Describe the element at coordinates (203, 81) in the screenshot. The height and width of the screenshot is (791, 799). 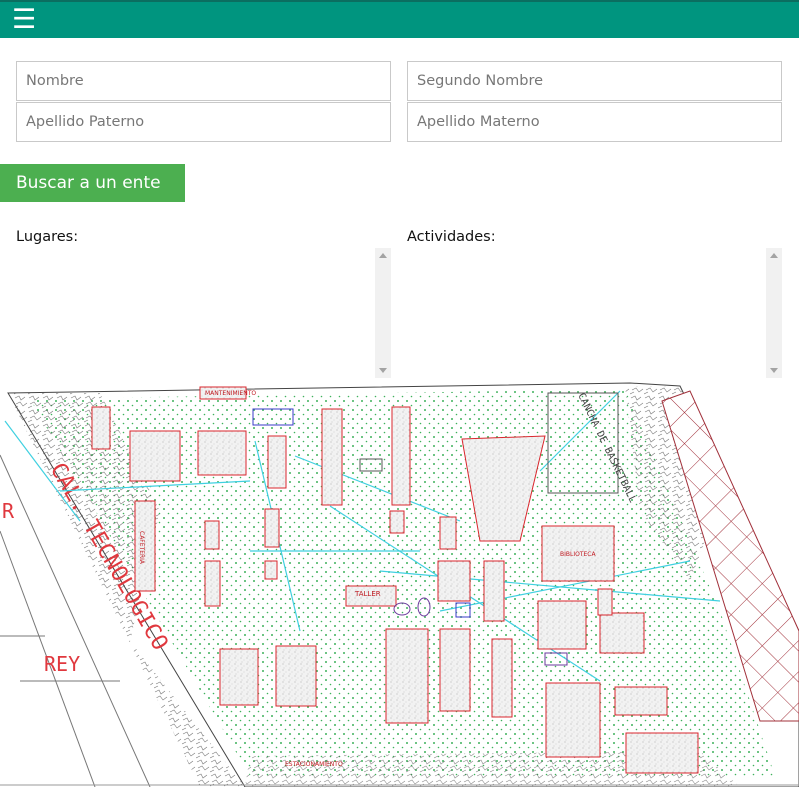
I see `nombre-input` at that location.